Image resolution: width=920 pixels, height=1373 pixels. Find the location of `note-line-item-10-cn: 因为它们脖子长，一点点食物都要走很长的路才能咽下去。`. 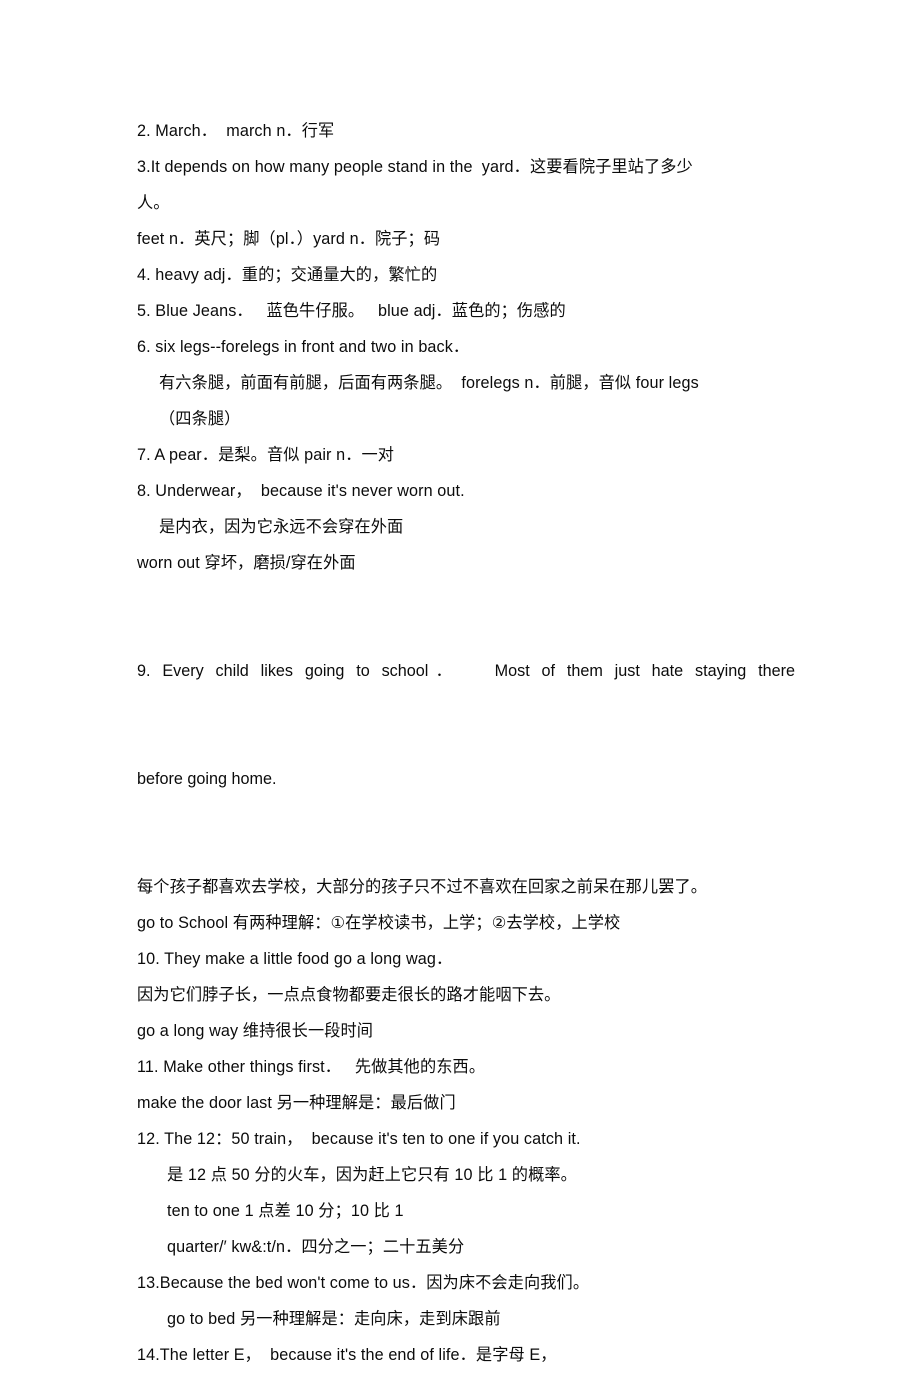

note-line-item-10-cn: 因为它们脖子长，一点点食物都要走很长的路才能咽下去。 is located at coordinates (349, 995).